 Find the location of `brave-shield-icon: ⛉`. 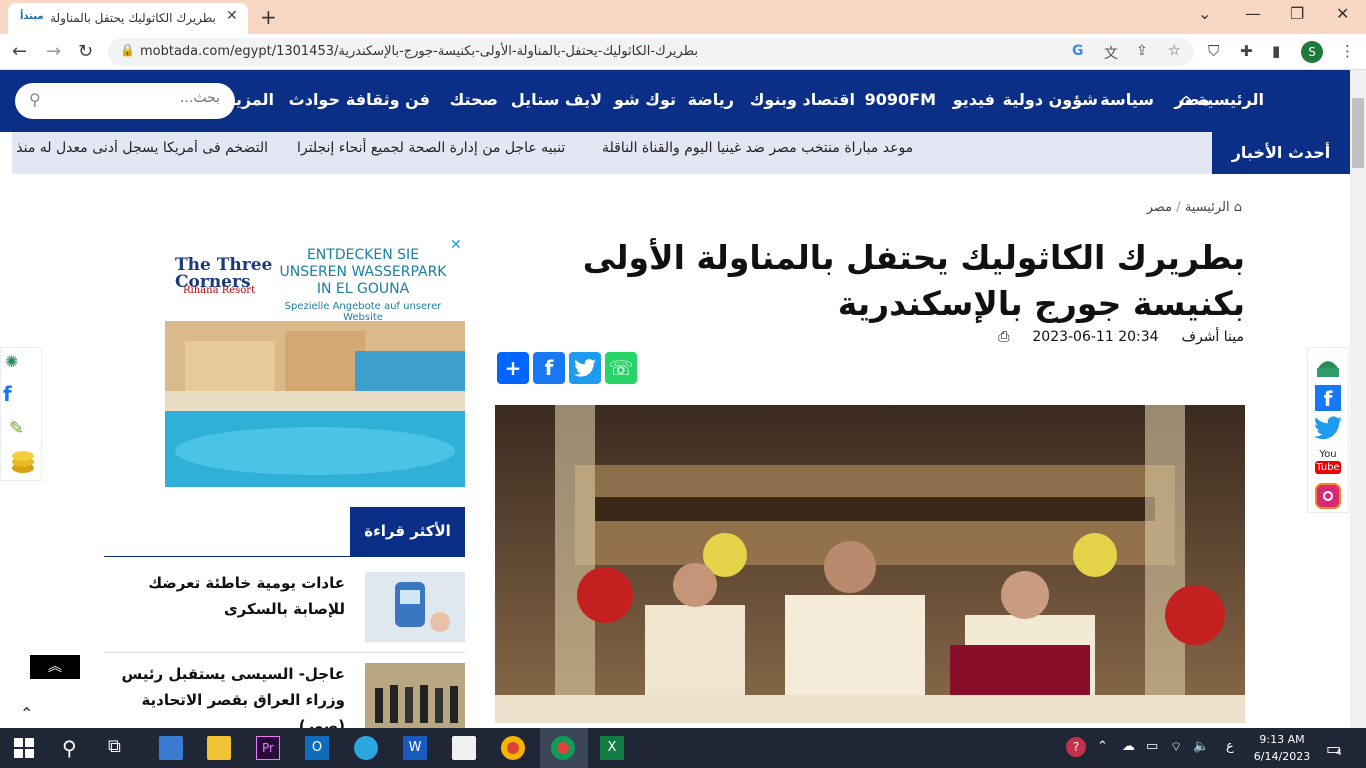

brave-shield-icon: ⛉ is located at coordinates (1213, 51).